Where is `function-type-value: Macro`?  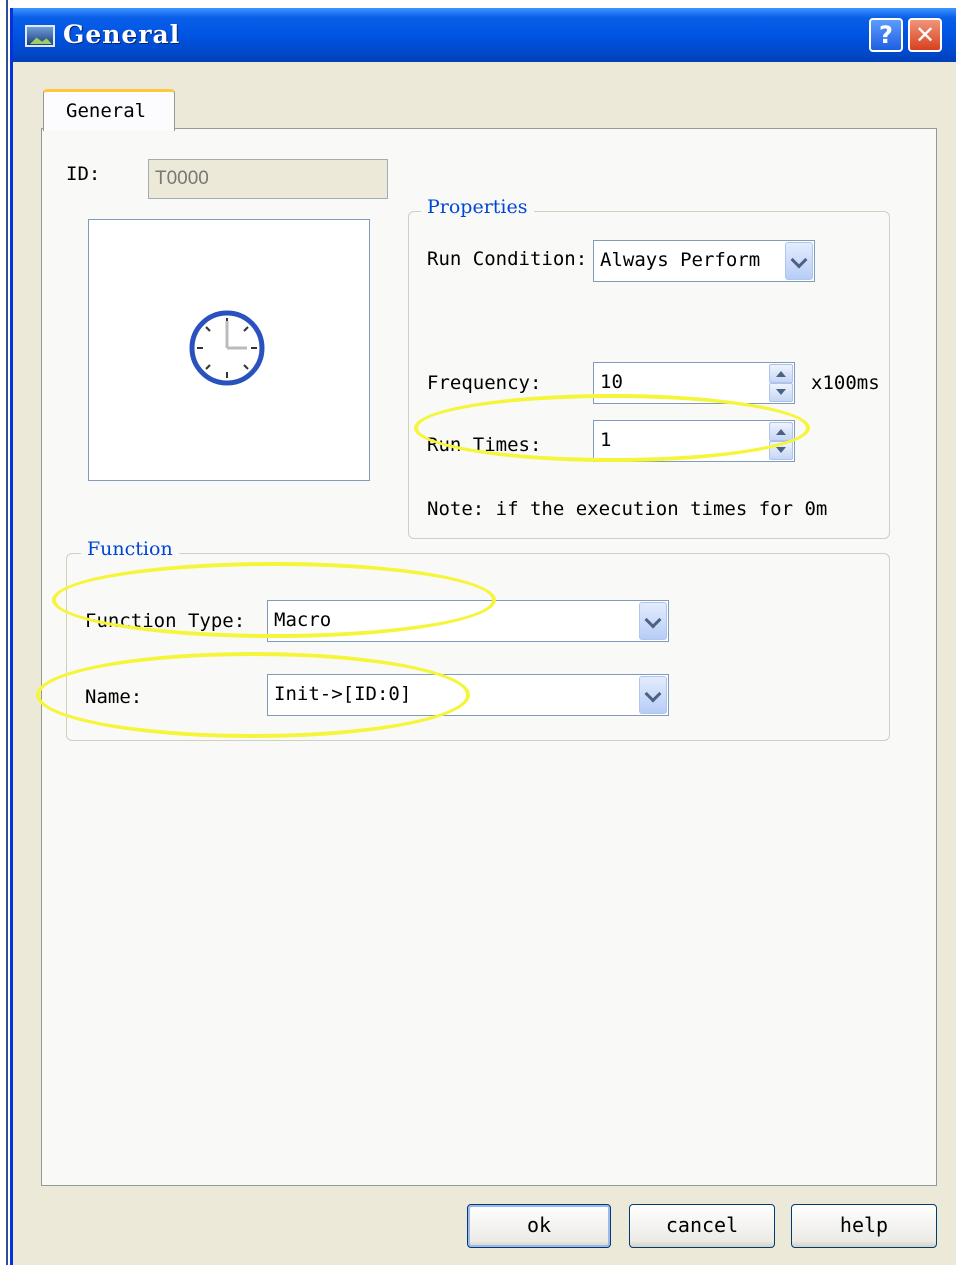
function-type-value: Macro is located at coordinates (303, 620).